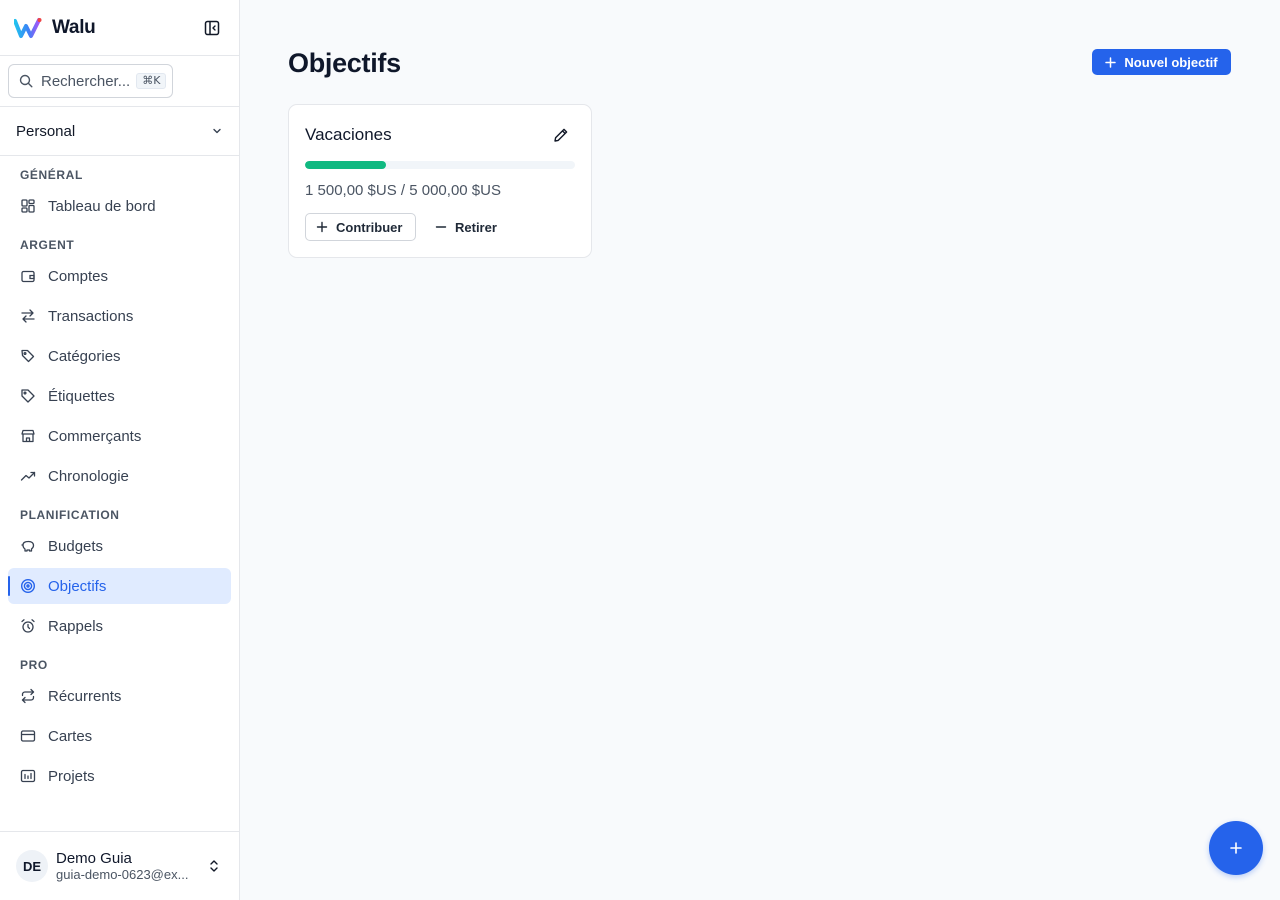 Image resolution: width=1280 pixels, height=900 pixels. I want to click on sidebar-item-categories: Catégories, so click(119, 356).